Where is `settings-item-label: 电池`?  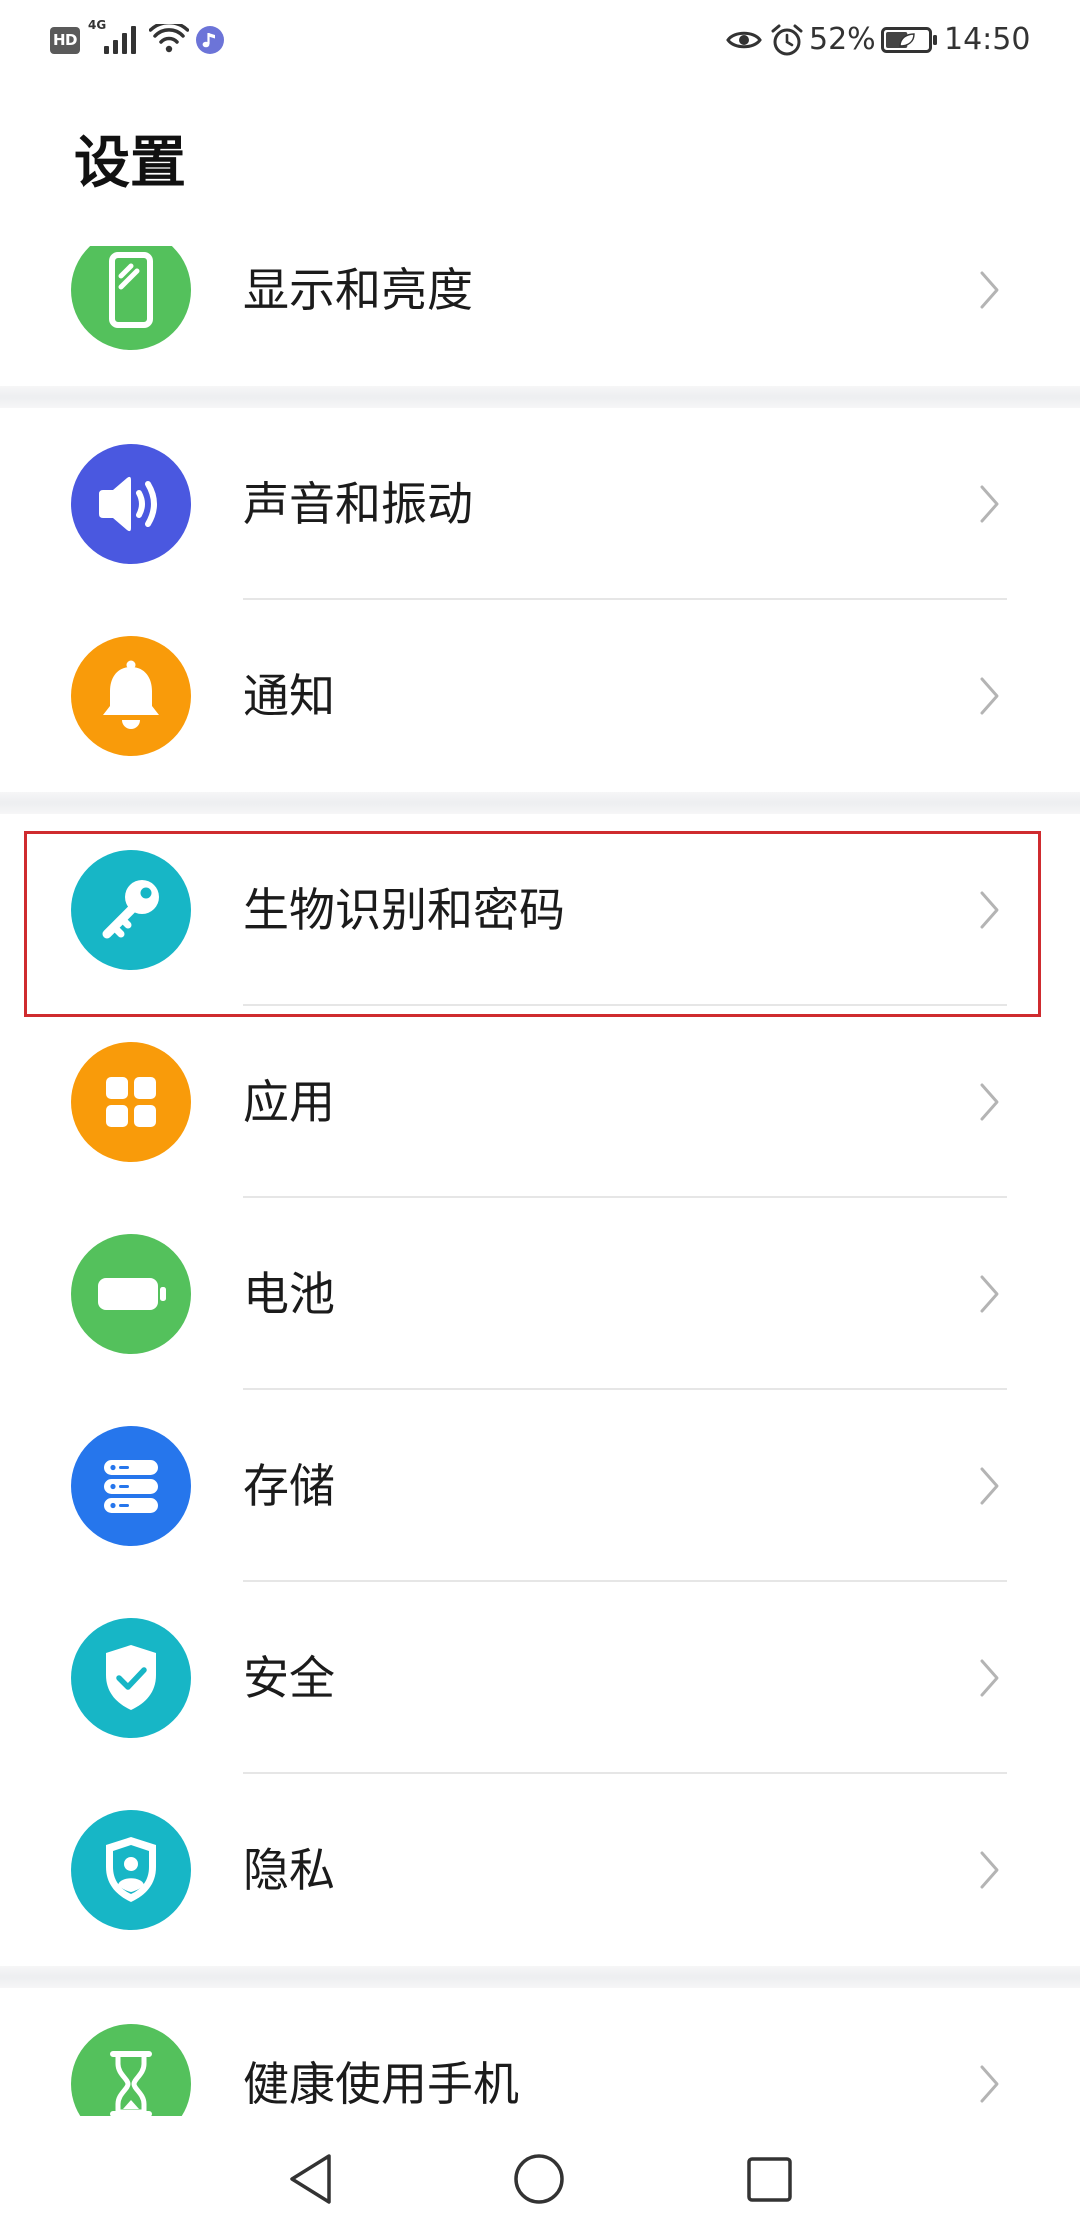
settings-item-label: 电池 is located at coordinates (289, 1294).